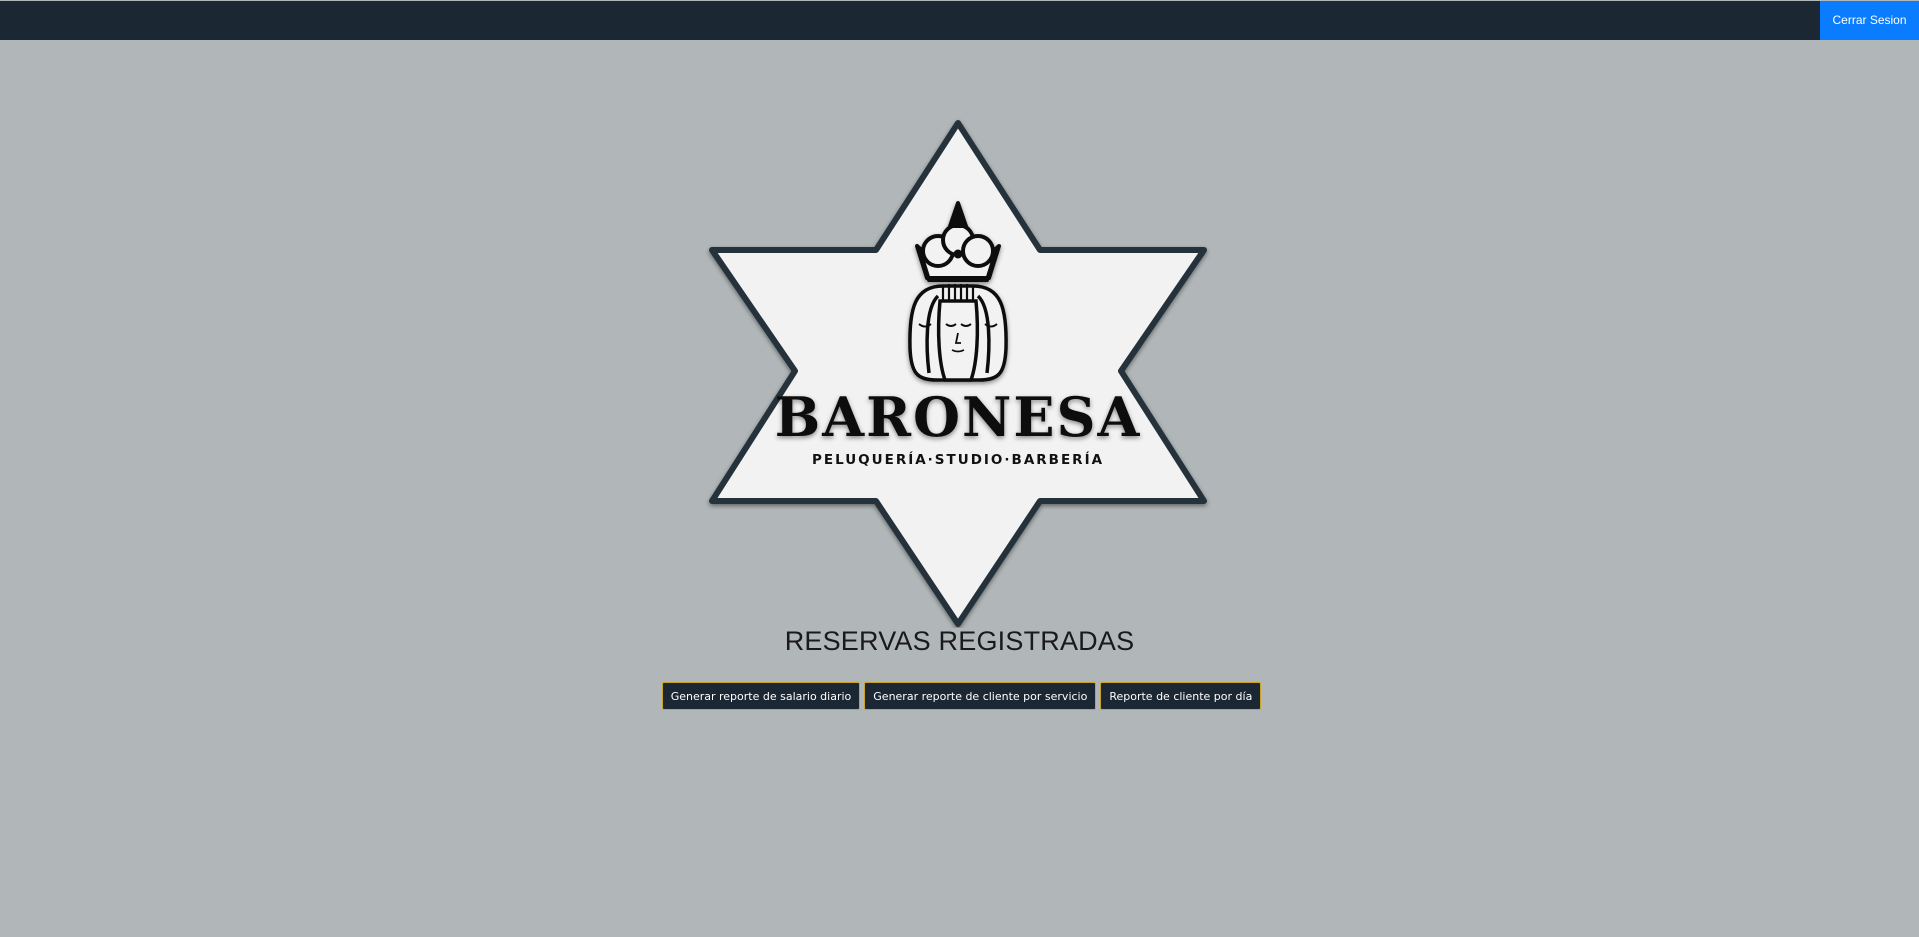 The image size is (1919, 937). What do you see at coordinates (958, 333) in the screenshot?
I see `face-icon` at bounding box center [958, 333].